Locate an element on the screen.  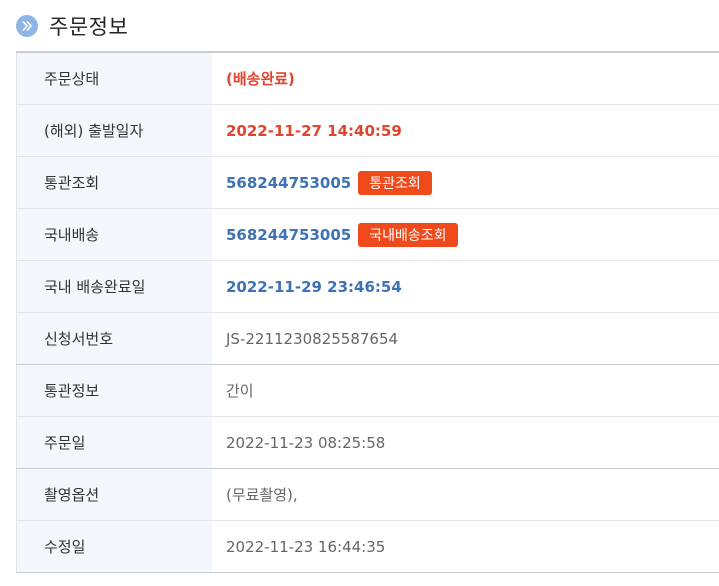
row-label: 국내 배송완료일 is located at coordinates (114, 286).